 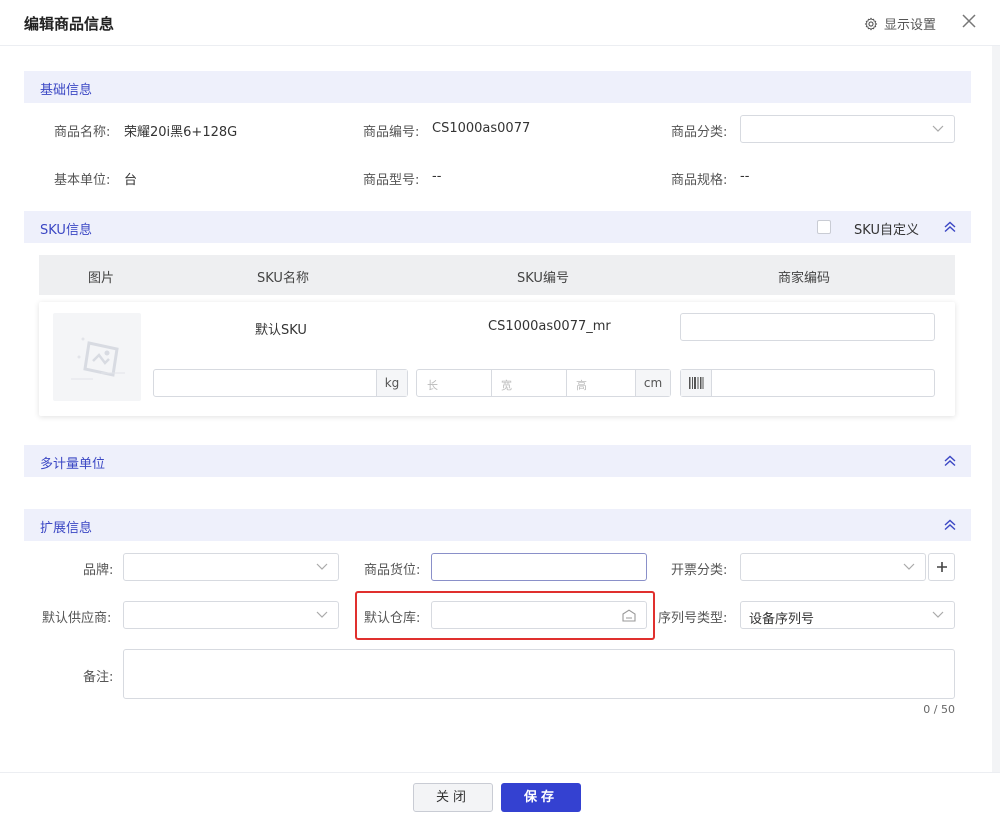 What do you see at coordinates (497, 227) in the screenshot?
I see `sku-info-section-header: SKU信息 SKU自定义` at bounding box center [497, 227].